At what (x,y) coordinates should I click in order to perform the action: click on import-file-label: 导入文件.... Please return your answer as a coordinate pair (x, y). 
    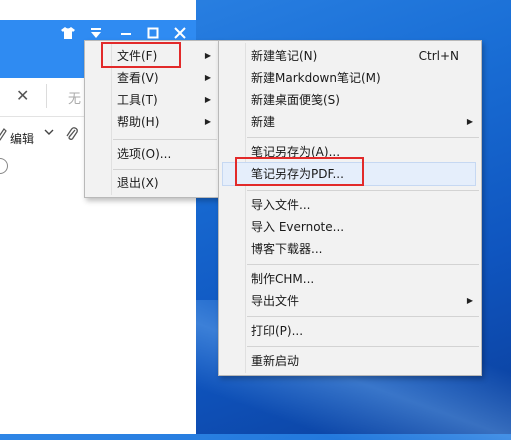
    Looking at the image, I should click on (281, 205).